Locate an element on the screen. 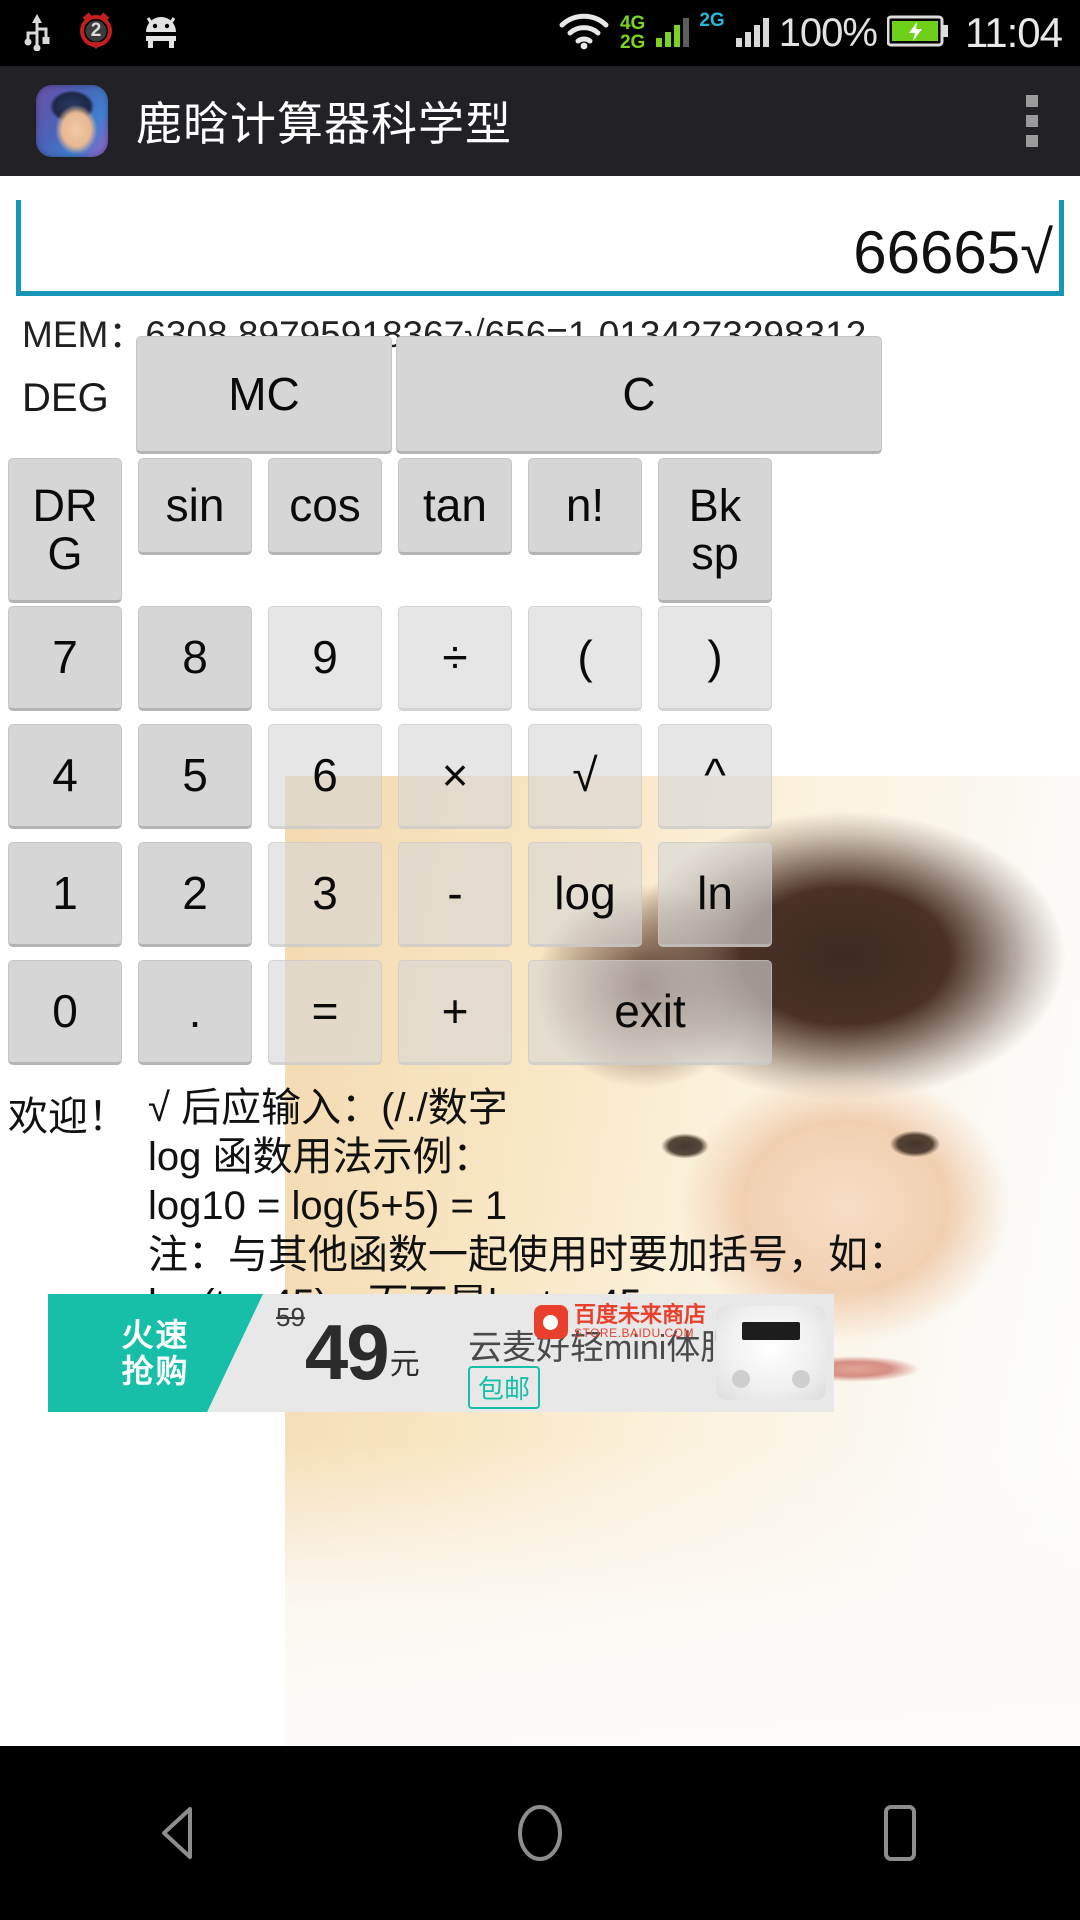  ad-old-price: 59 is located at coordinates (290, 1317).